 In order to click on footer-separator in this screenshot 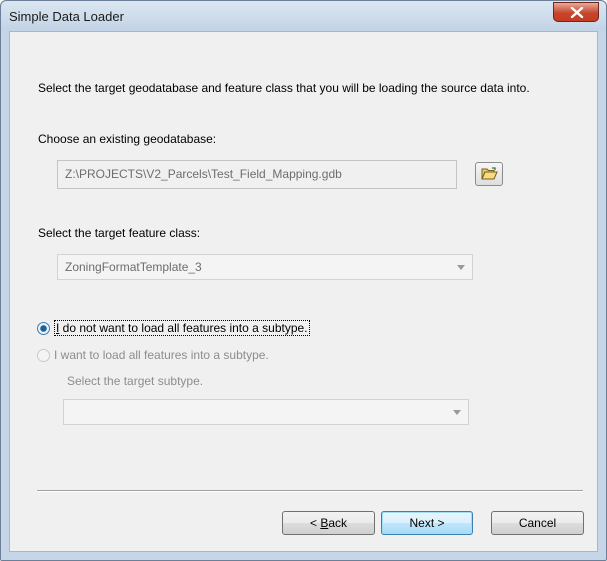, I will do `click(310, 491)`.